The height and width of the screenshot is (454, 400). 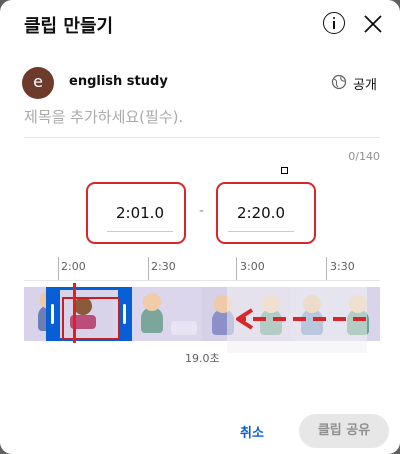 I want to click on end-time-field: 2:20.0, so click(x=261, y=213).